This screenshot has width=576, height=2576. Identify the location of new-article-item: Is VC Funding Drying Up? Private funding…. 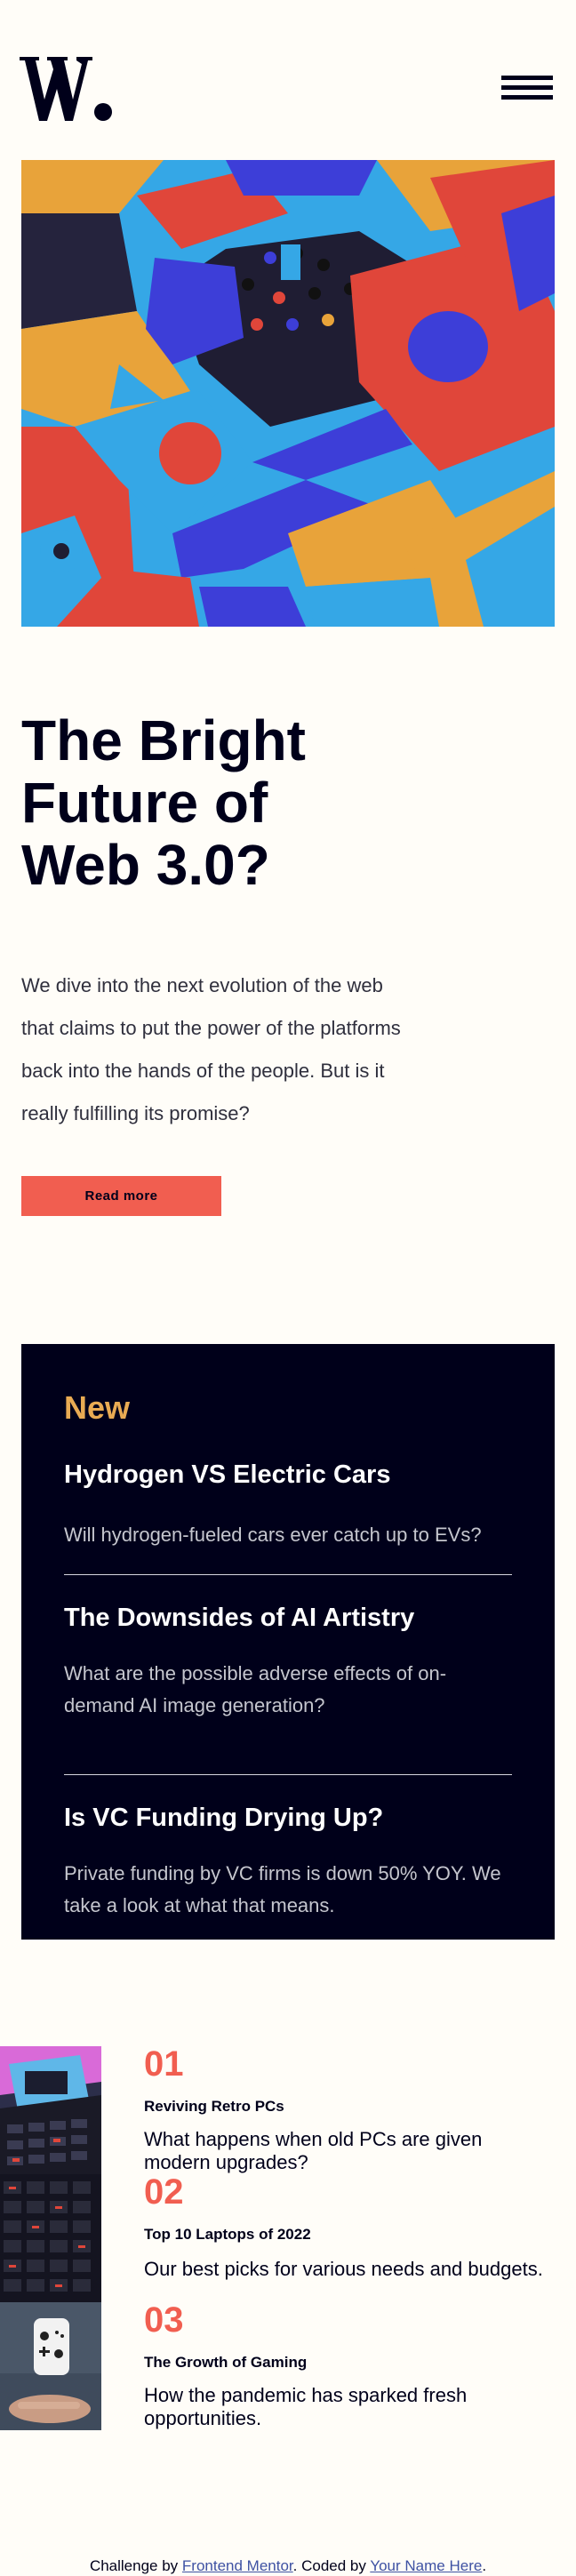
(288, 1862).